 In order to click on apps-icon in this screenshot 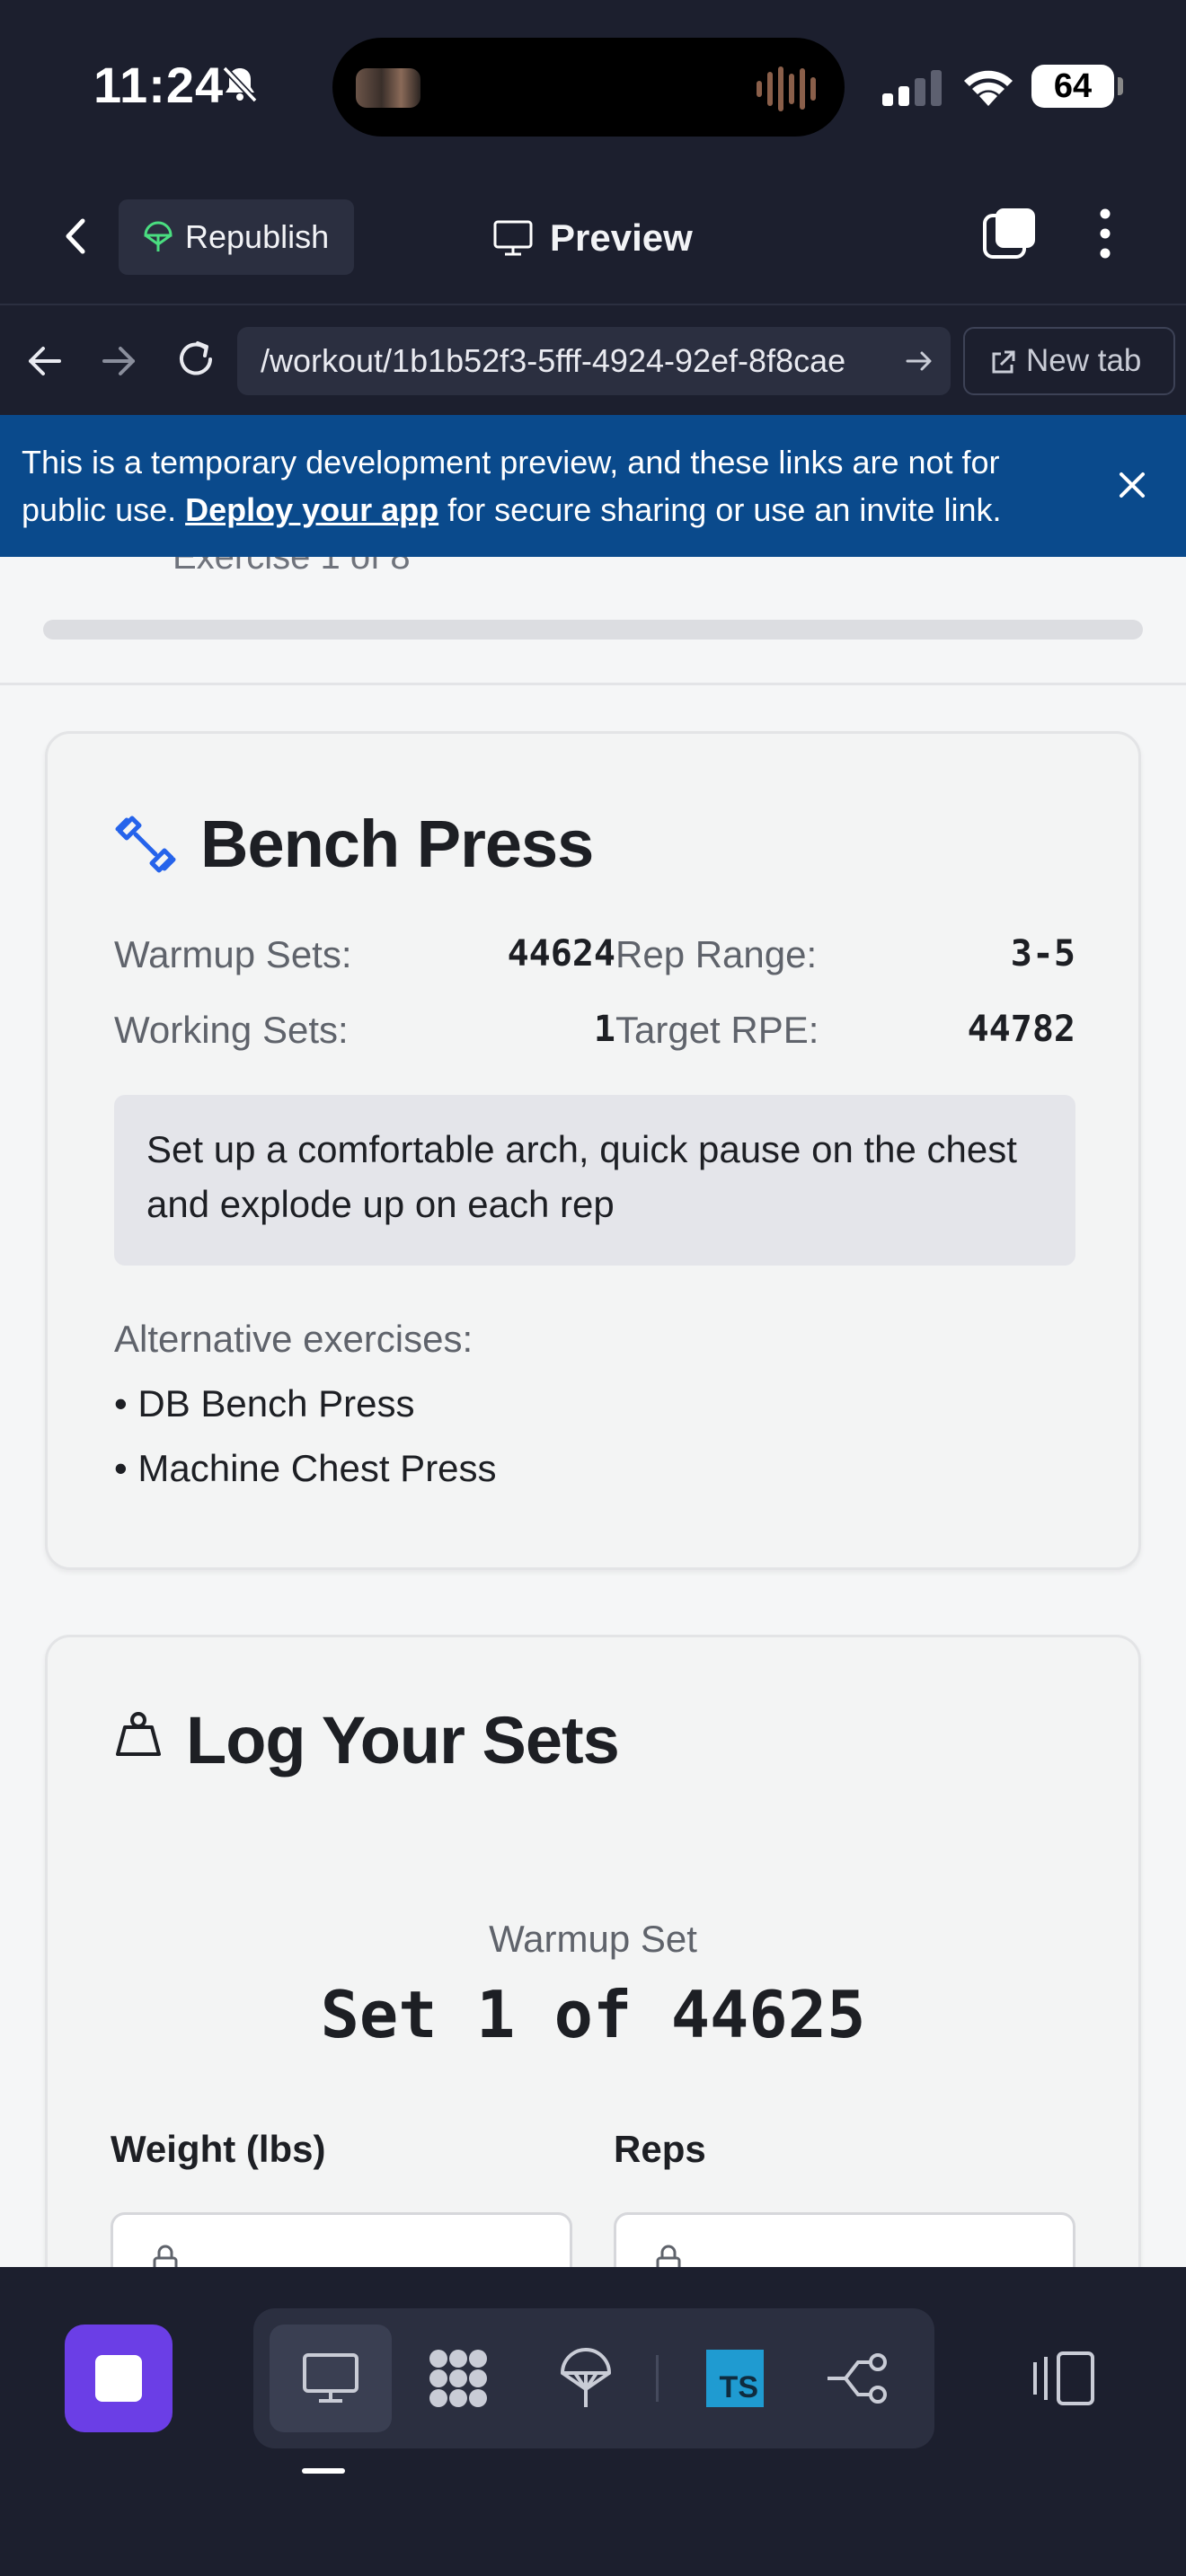, I will do `click(458, 2378)`.